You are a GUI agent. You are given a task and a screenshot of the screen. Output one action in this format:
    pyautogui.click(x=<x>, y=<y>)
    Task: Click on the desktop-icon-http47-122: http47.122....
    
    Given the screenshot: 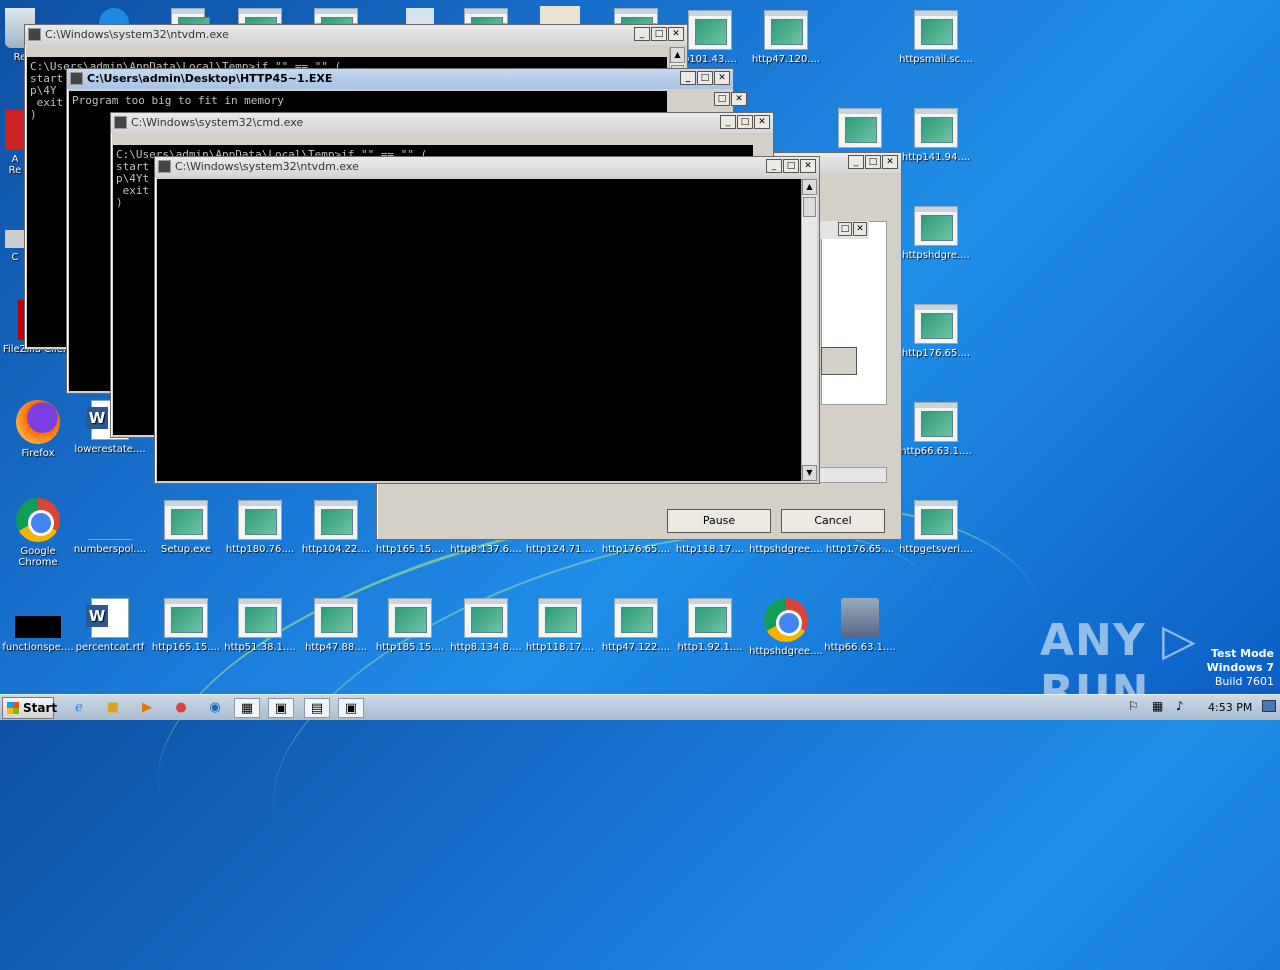 What is the action you would take?
    pyautogui.click(x=636, y=625)
    